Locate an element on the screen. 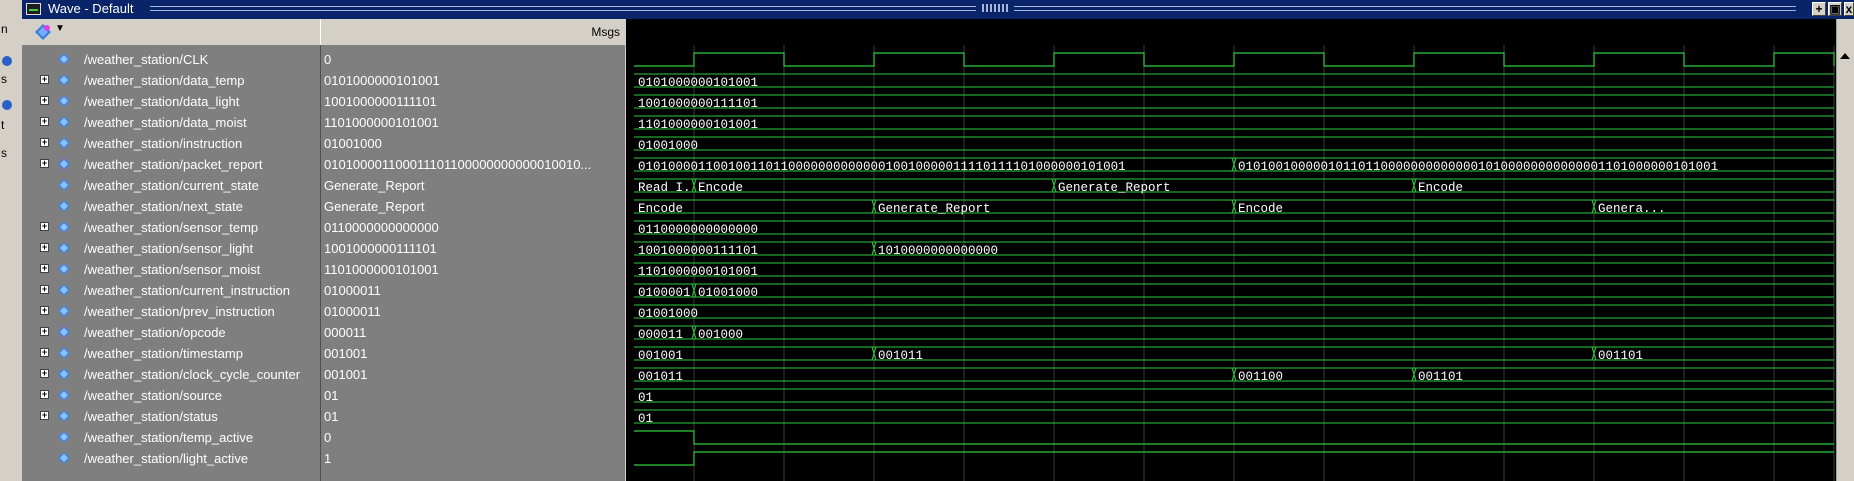 This screenshot has height=481, width=1854. signal-row: + /weather_station/data_moist is located at coordinates (171, 122).